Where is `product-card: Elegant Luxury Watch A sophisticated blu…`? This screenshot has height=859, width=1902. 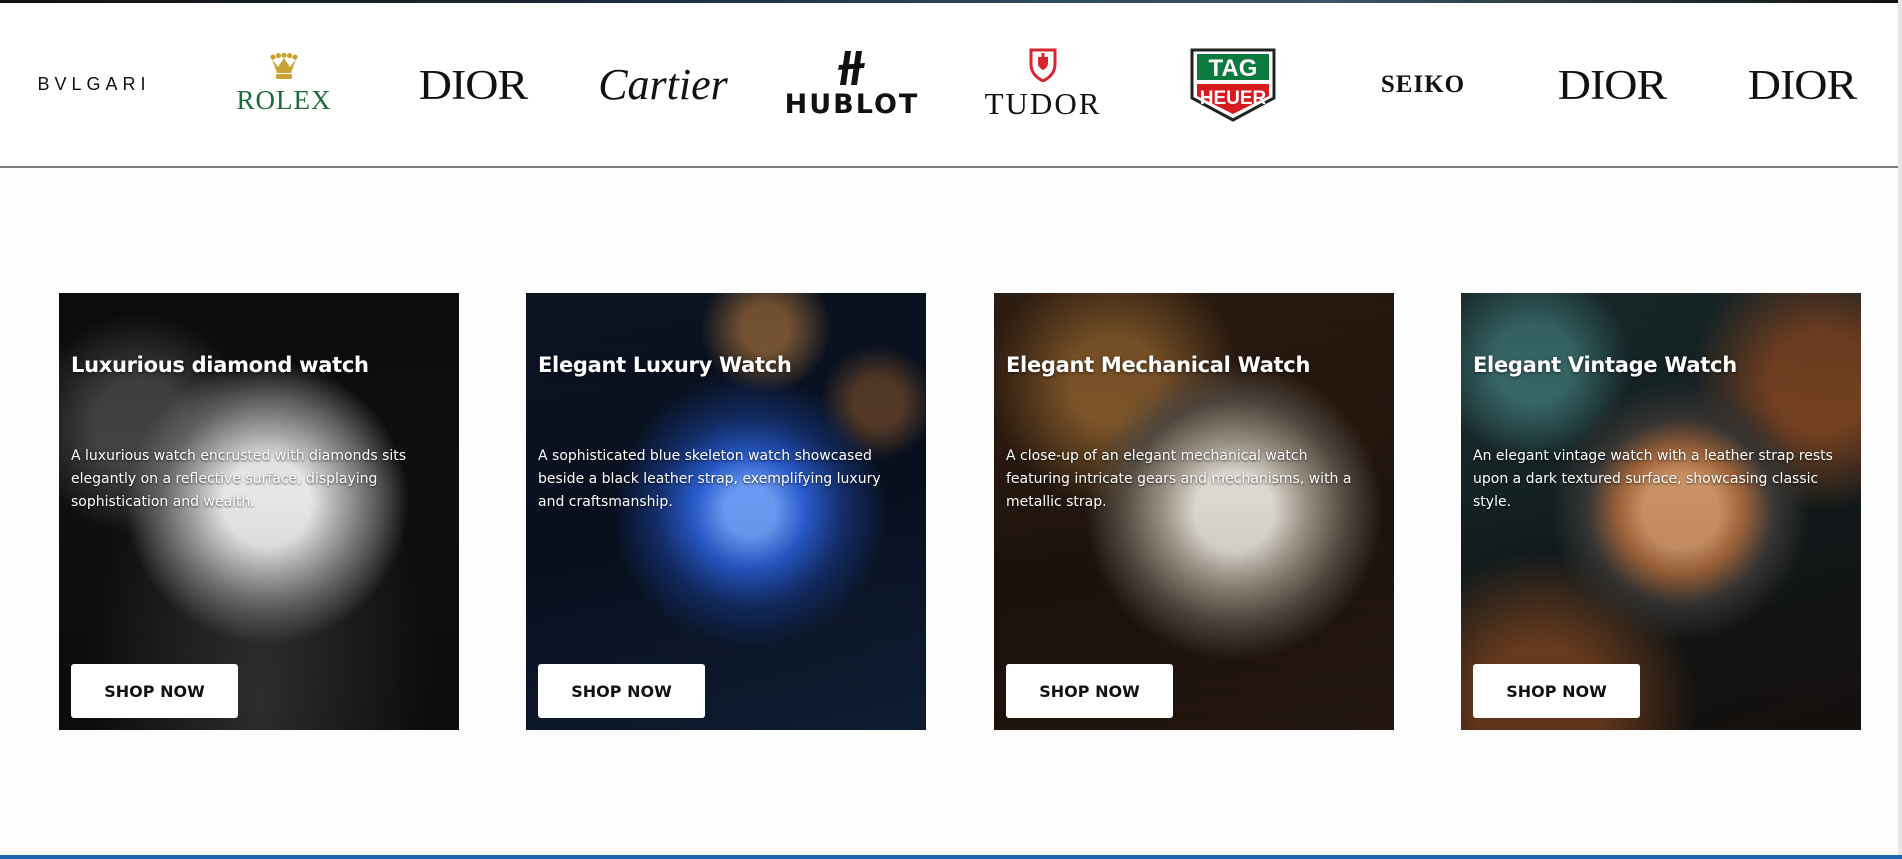
product-card: Elegant Luxury Watch A sophisticated blu… is located at coordinates (726, 511).